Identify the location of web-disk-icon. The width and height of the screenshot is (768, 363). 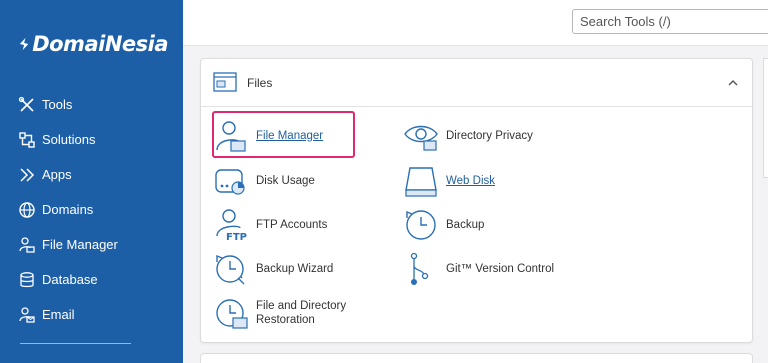
(421, 182).